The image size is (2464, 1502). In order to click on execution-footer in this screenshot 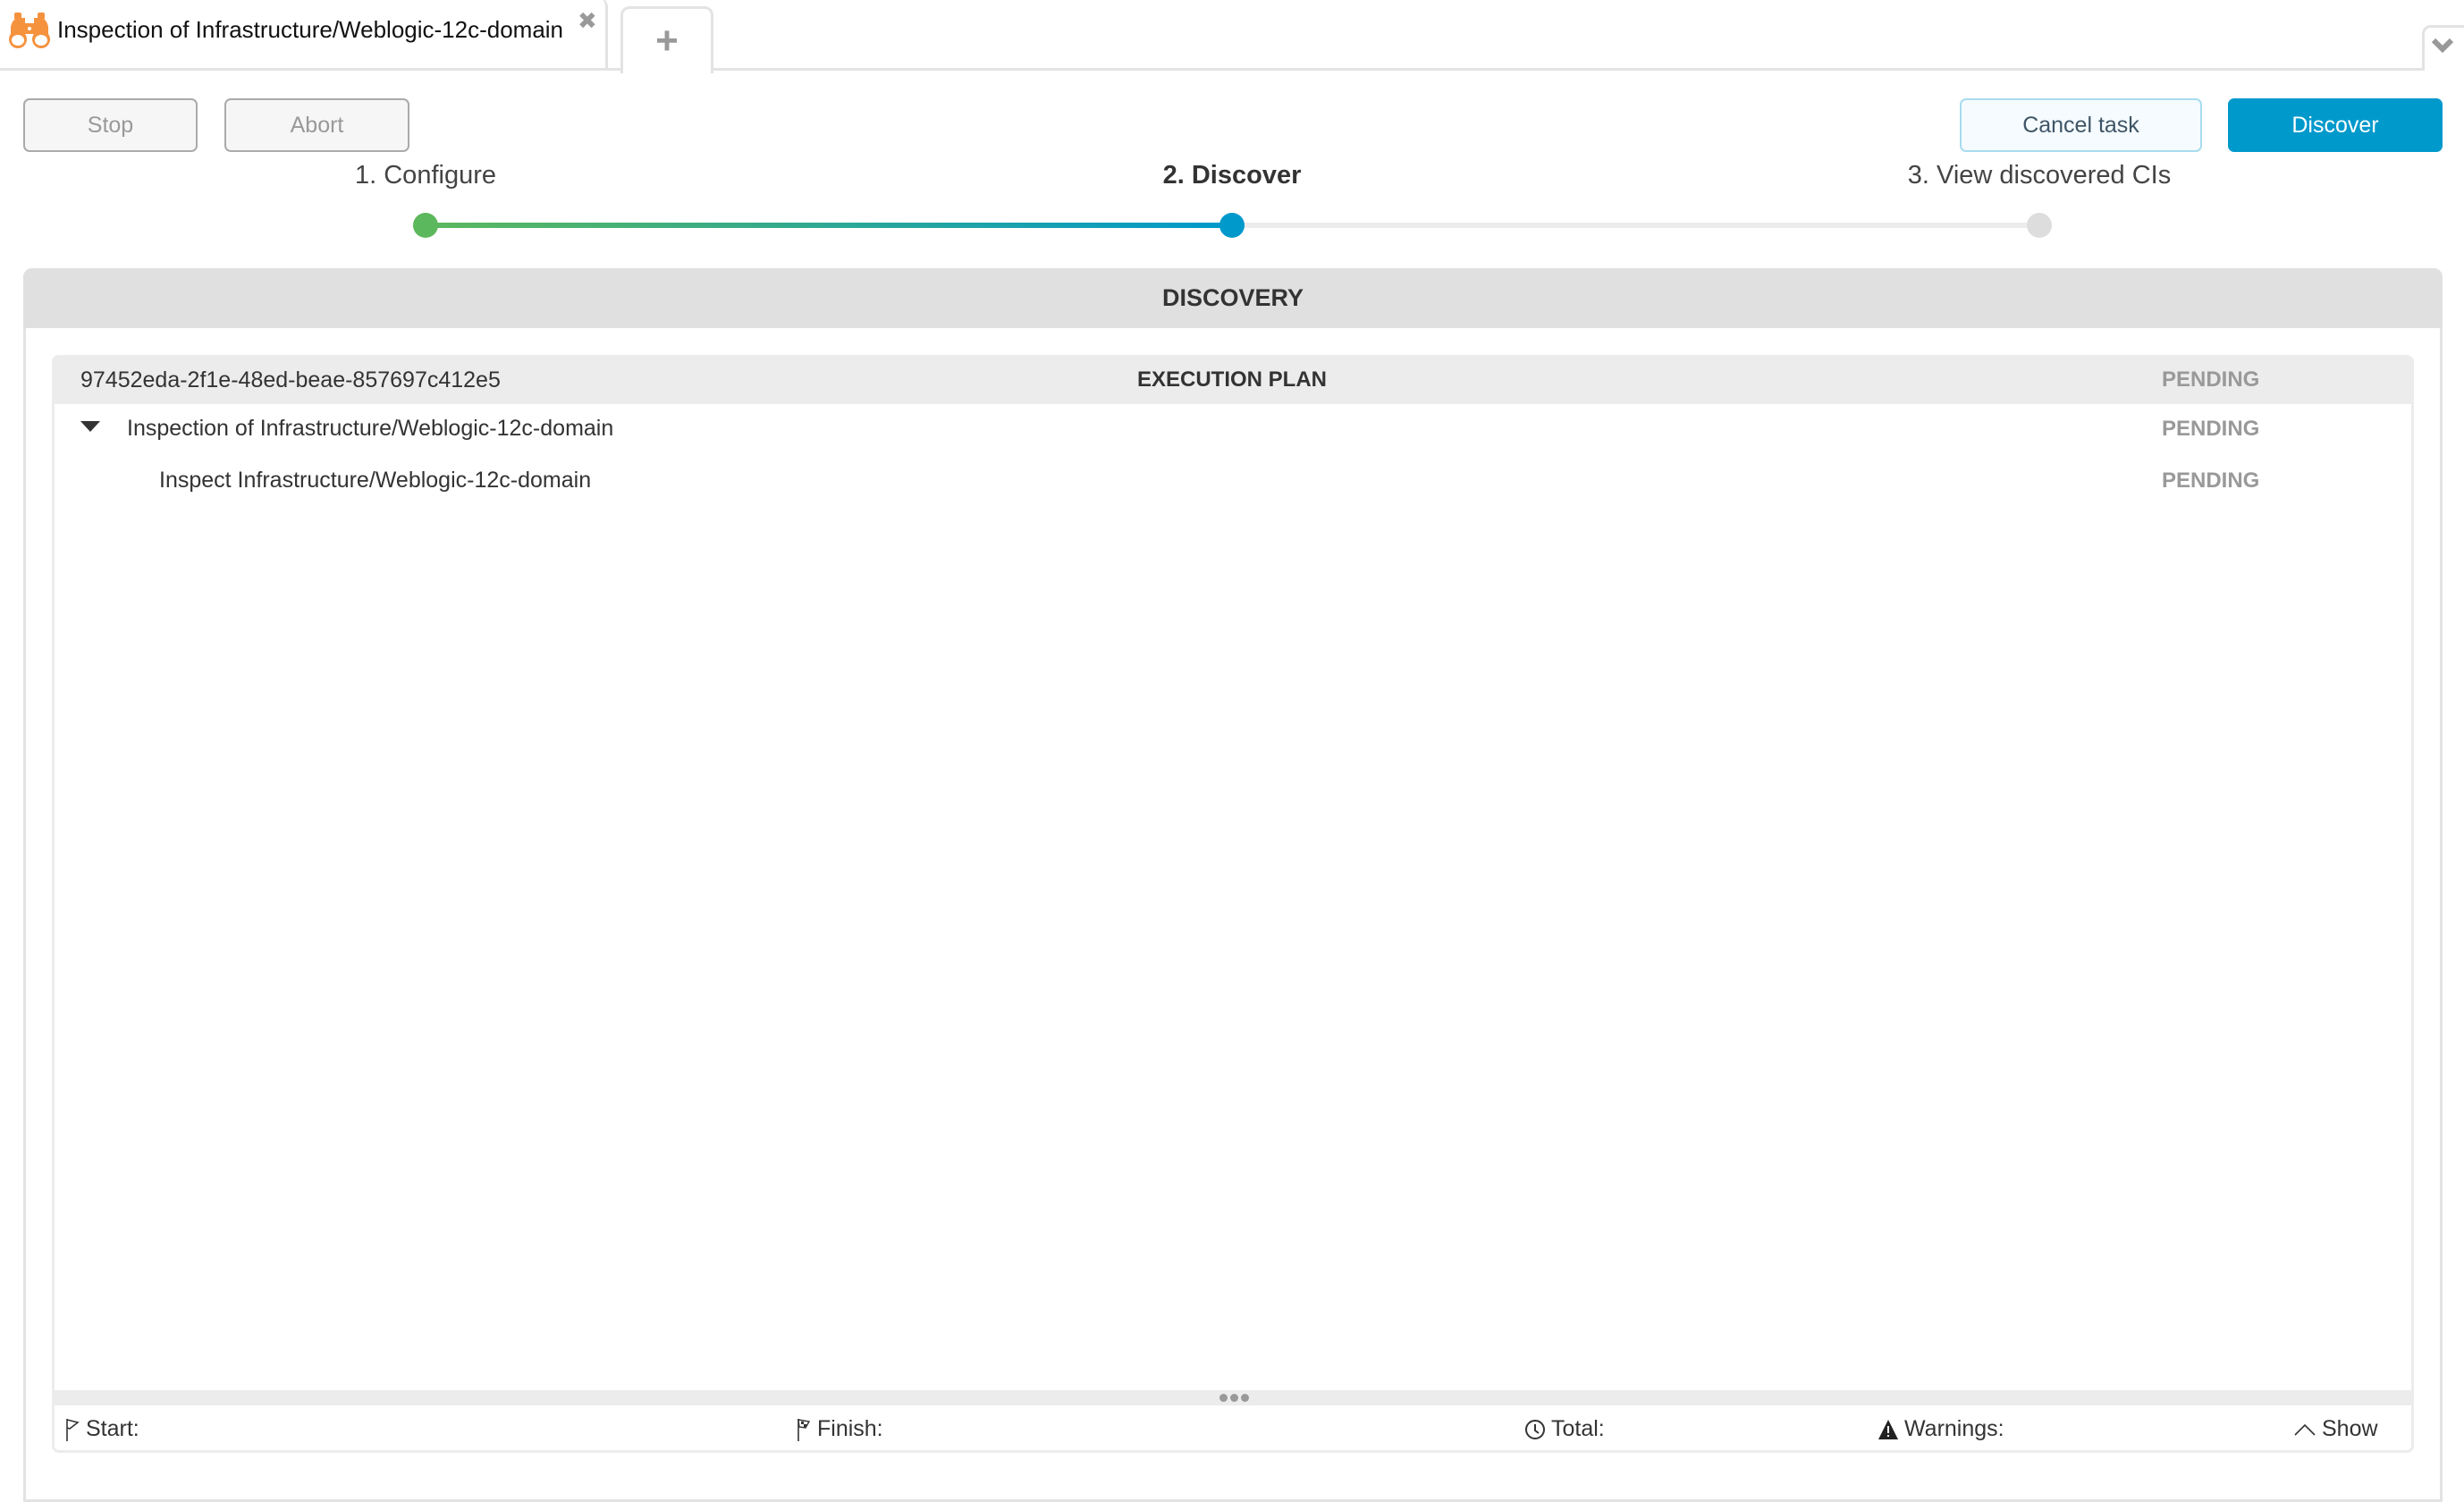, I will do `click(1233, 1428)`.